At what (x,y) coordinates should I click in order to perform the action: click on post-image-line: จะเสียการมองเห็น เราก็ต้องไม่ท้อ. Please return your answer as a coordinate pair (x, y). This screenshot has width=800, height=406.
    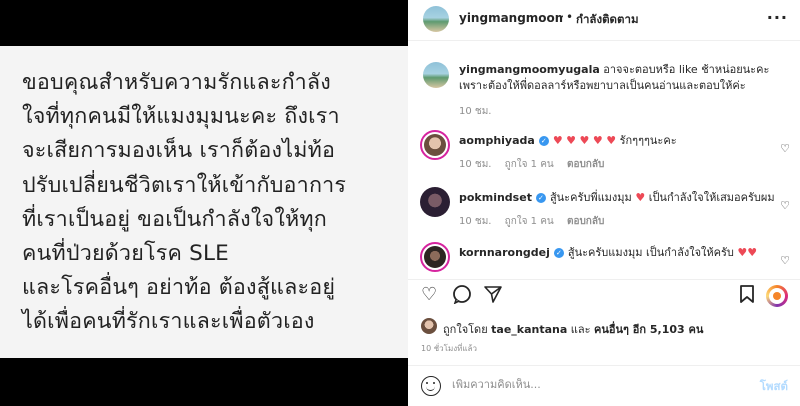
    Looking at the image, I should click on (179, 151).